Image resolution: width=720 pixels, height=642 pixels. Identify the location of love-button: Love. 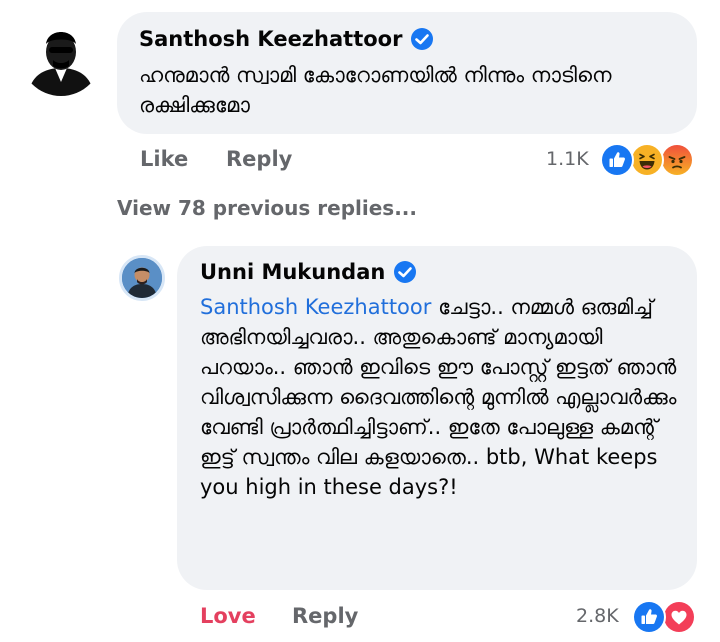
(228, 616).